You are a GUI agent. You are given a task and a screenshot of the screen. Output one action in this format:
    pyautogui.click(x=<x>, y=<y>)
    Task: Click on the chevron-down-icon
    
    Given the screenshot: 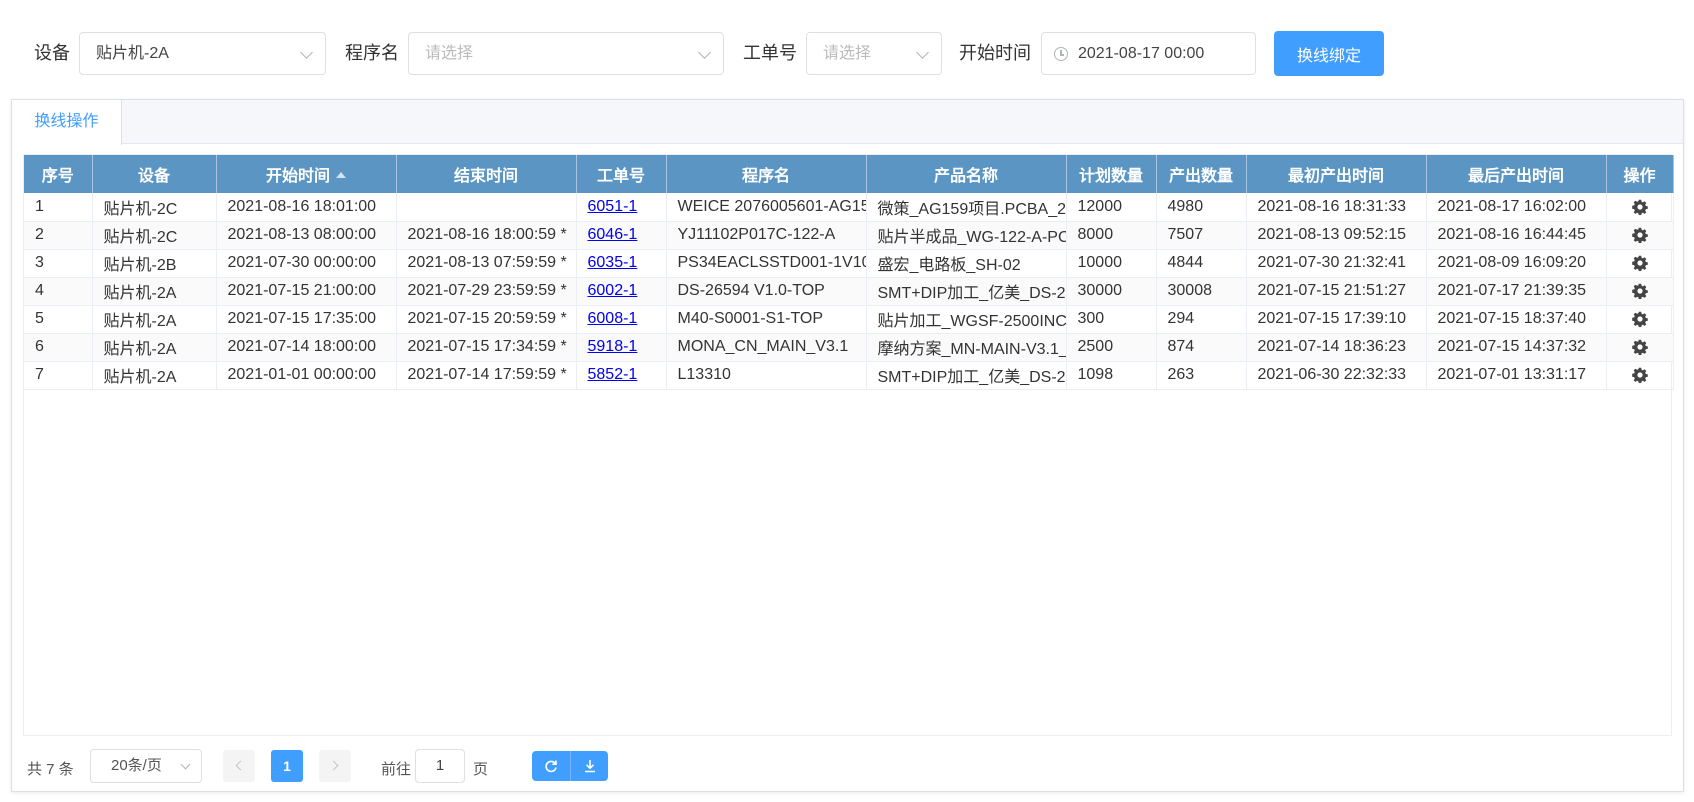 What is the action you would take?
    pyautogui.click(x=306, y=52)
    